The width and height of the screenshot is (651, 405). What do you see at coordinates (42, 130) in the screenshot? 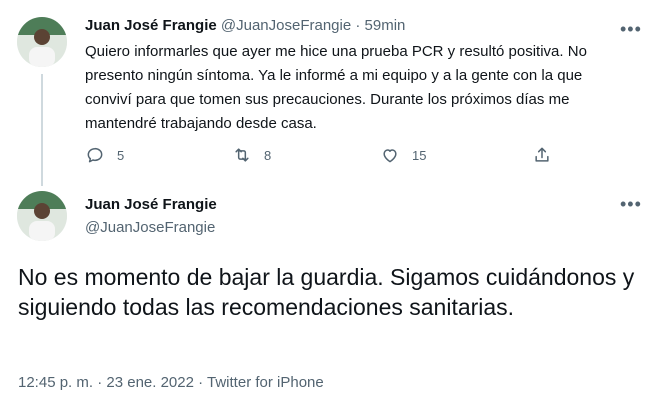
I see `thread-line` at bounding box center [42, 130].